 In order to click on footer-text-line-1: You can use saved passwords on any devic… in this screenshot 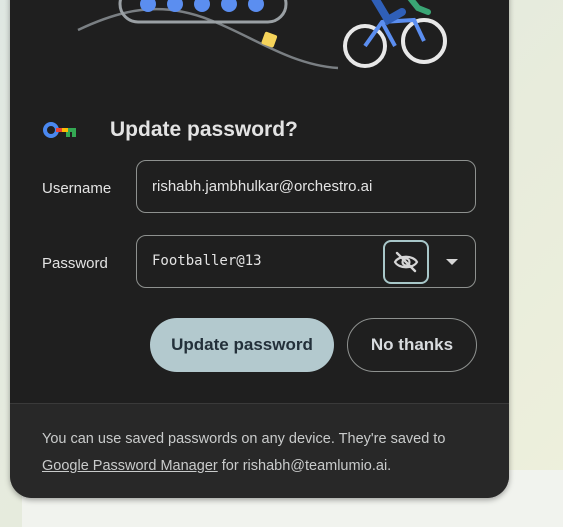, I will do `click(244, 439)`.